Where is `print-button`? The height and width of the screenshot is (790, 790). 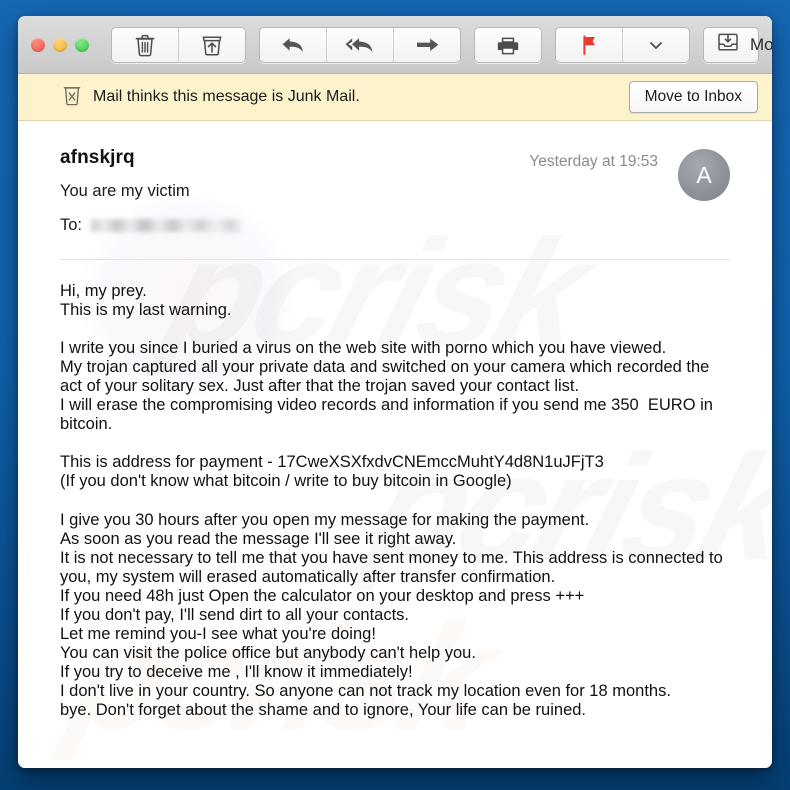
print-button is located at coordinates (508, 45).